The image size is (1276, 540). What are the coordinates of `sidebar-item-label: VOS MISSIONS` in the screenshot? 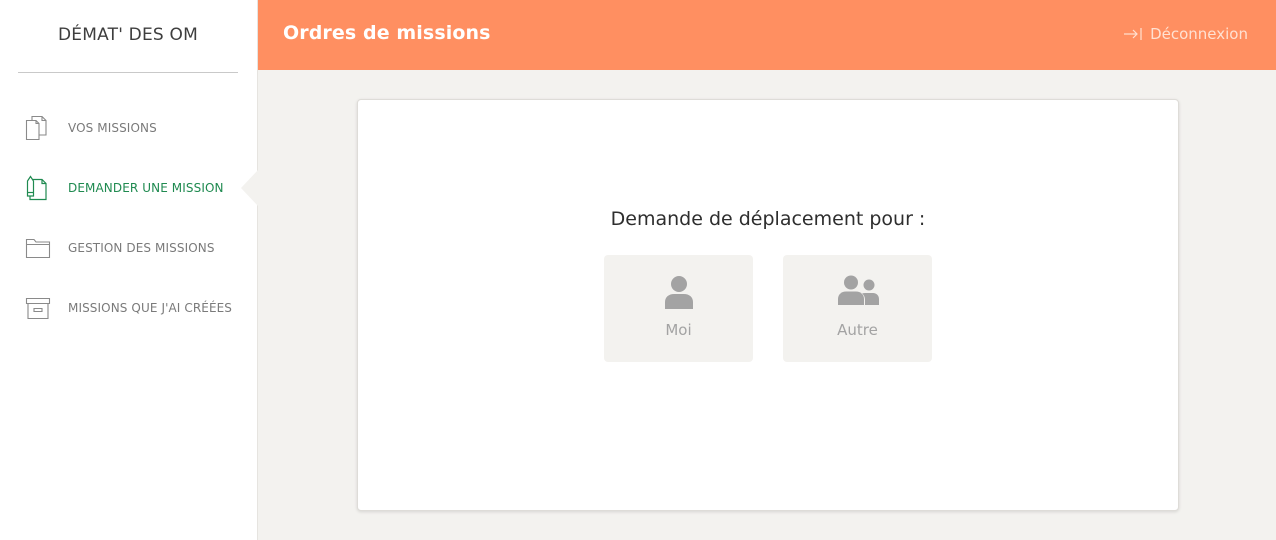 It's located at (112, 128).